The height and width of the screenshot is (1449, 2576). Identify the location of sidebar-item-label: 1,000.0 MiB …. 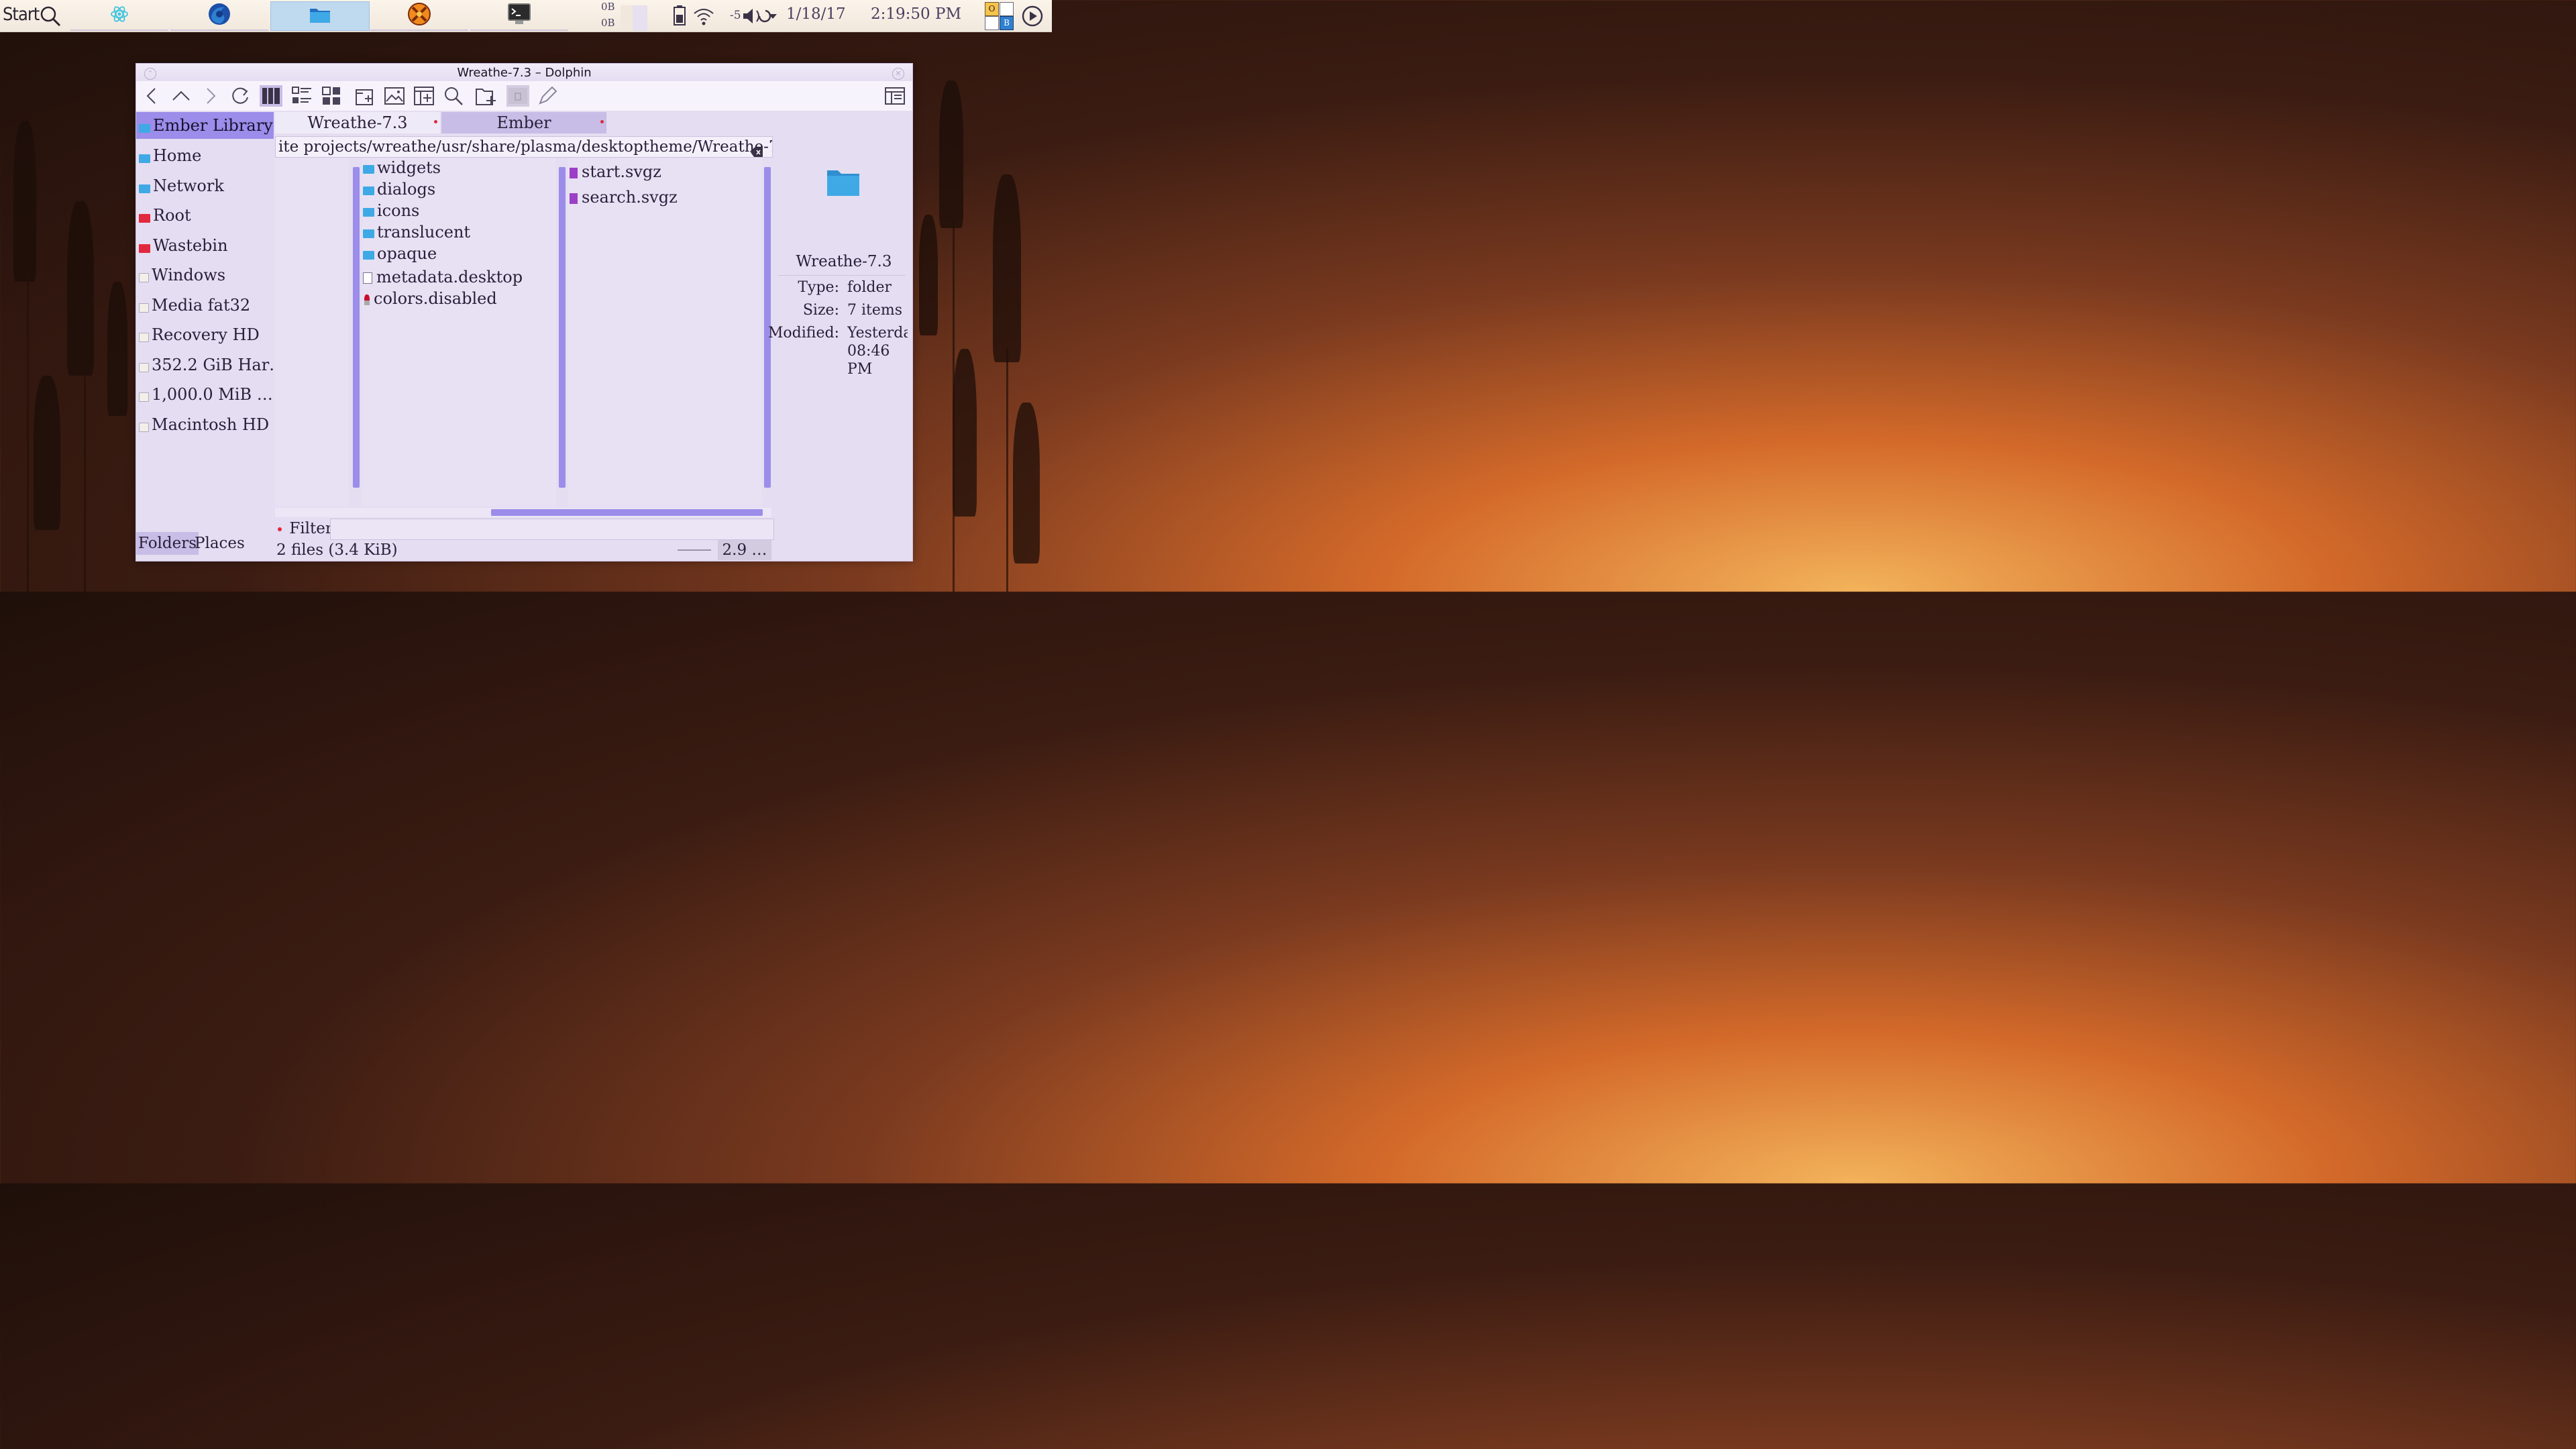
(212, 394).